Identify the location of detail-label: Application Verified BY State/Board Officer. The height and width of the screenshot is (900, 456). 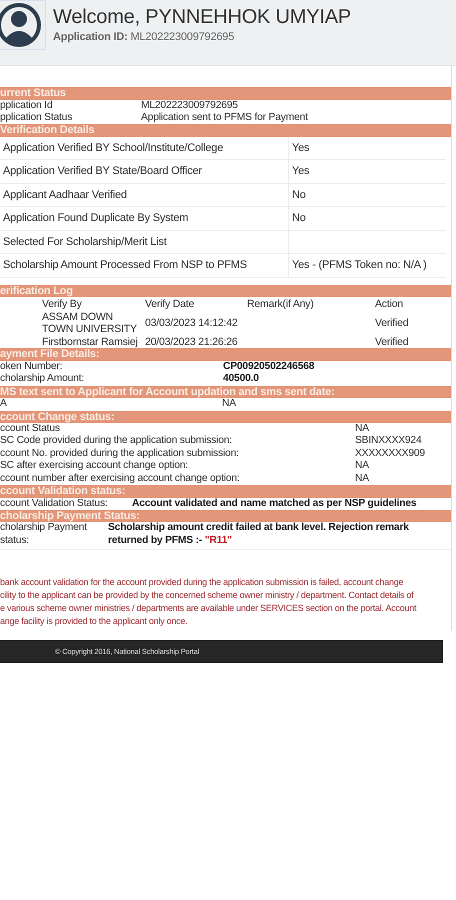
(102, 172).